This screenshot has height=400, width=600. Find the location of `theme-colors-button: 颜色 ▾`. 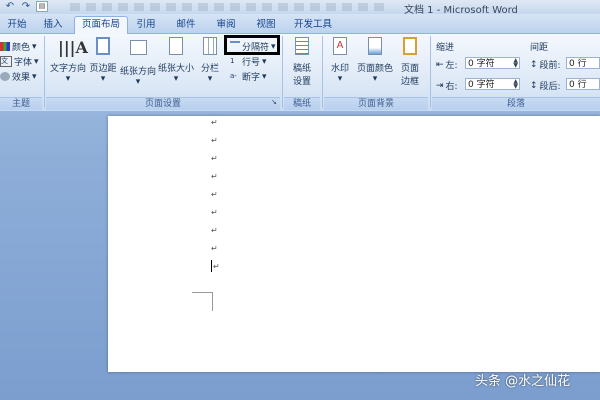

theme-colors-button: 颜色 ▾ is located at coordinates (18, 46).